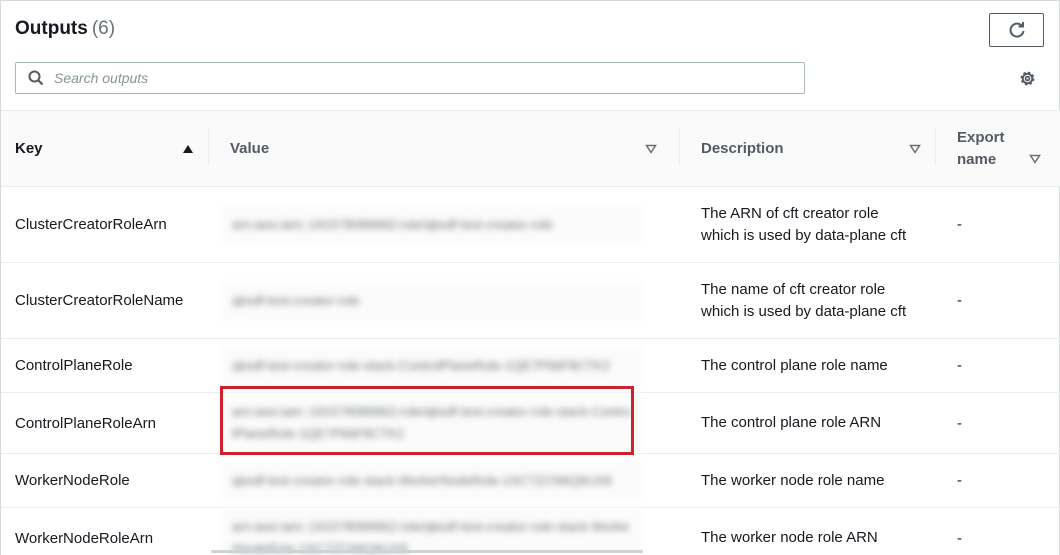  I want to click on cell-key: WorkerNodeRole, so click(104, 480).